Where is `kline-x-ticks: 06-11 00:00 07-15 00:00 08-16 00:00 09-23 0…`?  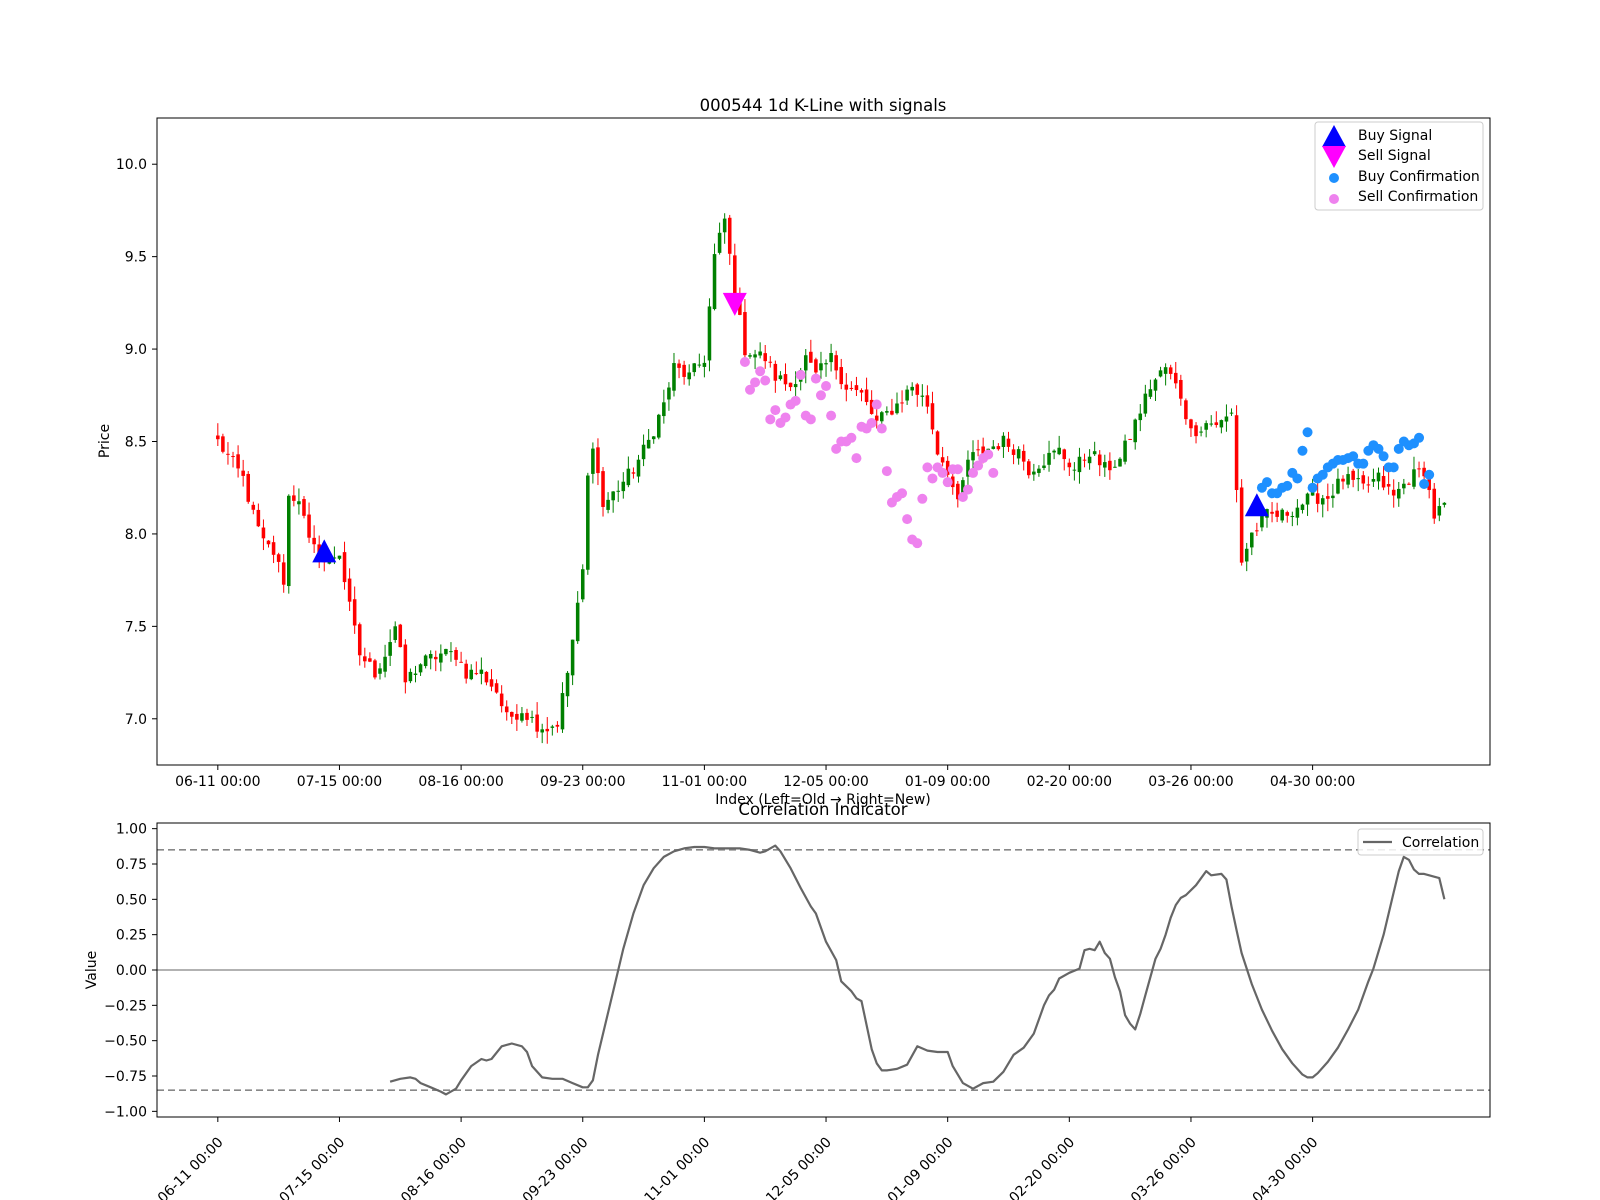 kline-x-ticks: 06-11 00:00 07-15 00:00 08-16 00:00 09-23 0… is located at coordinates (765, 777).